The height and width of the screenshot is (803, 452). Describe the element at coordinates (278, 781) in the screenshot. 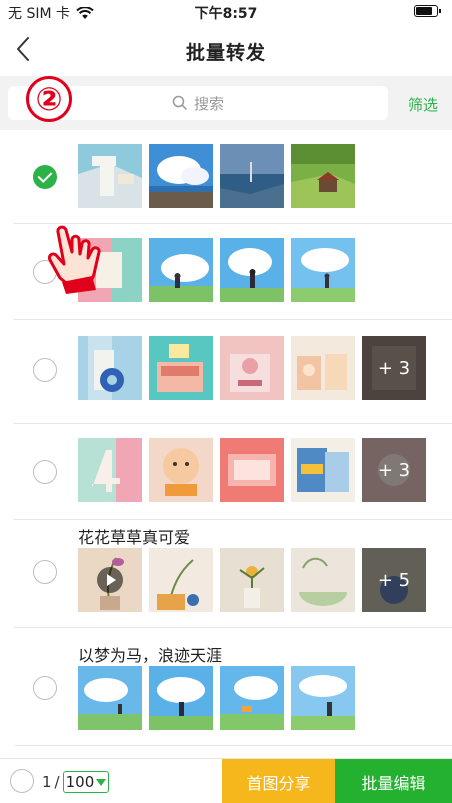

I see `first-image-share-button: 首图分享` at that location.